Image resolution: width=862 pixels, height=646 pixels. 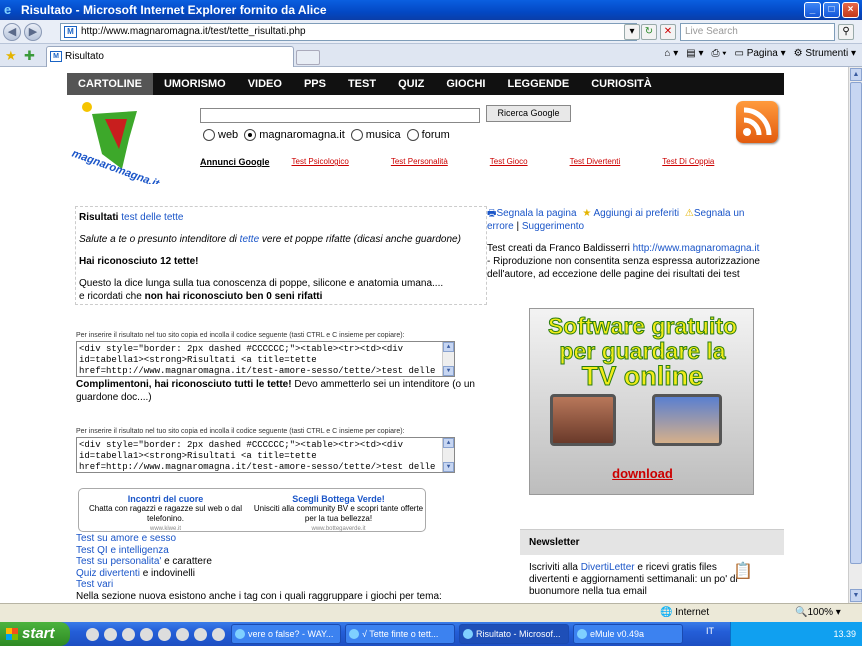 What do you see at coordinates (856, 74) in the screenshot?
I see `scroll-up-icon: ▲` at bounding box center [856, 74].